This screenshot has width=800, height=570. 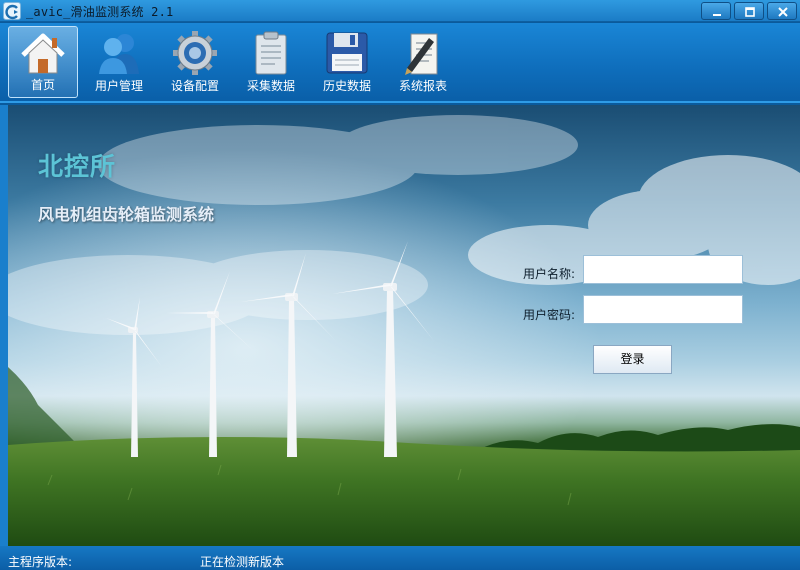 I want to click on home-icon, so click(x=43, y=53).